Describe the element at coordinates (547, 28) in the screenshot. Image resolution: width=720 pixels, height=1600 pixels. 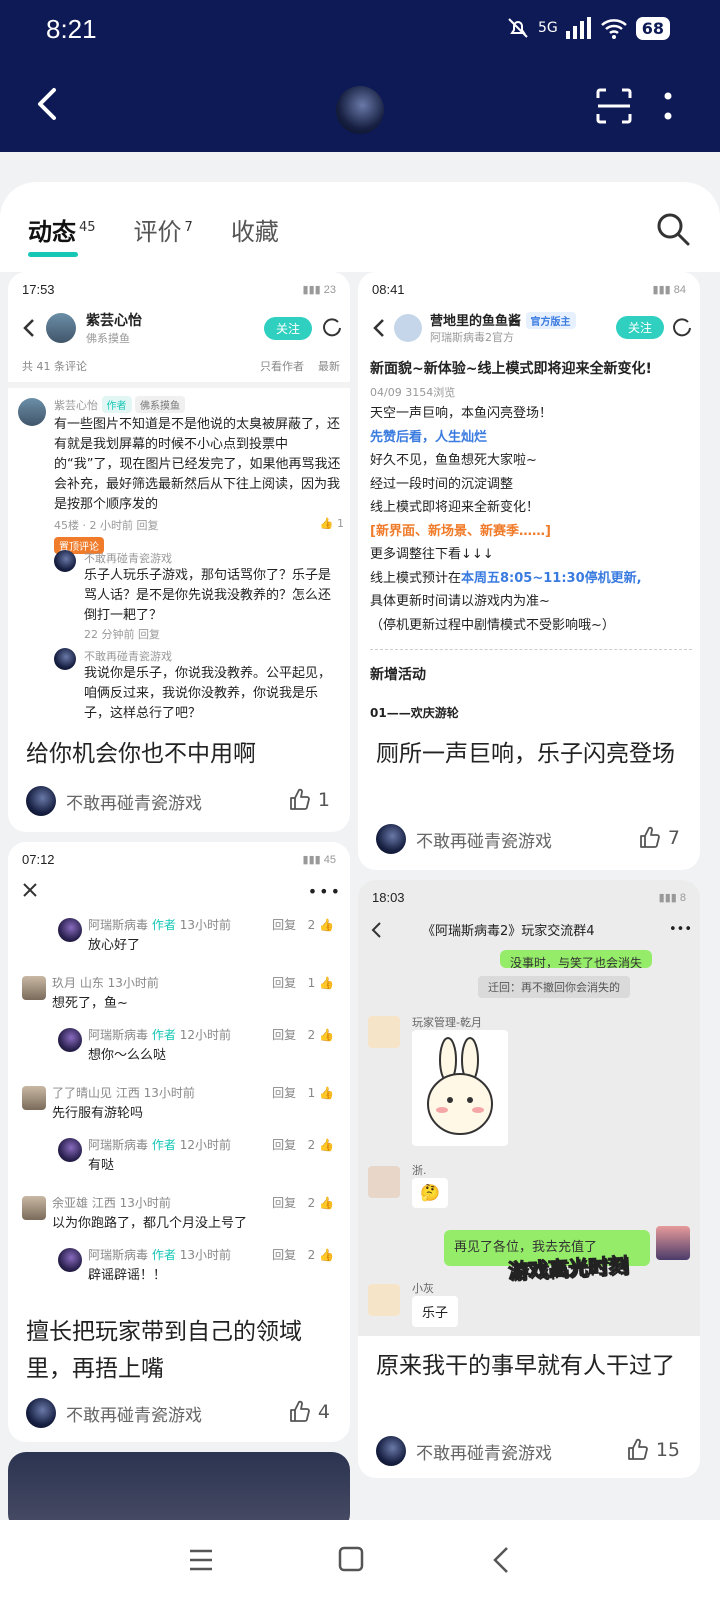
I see `network-label: 5G` at that location.